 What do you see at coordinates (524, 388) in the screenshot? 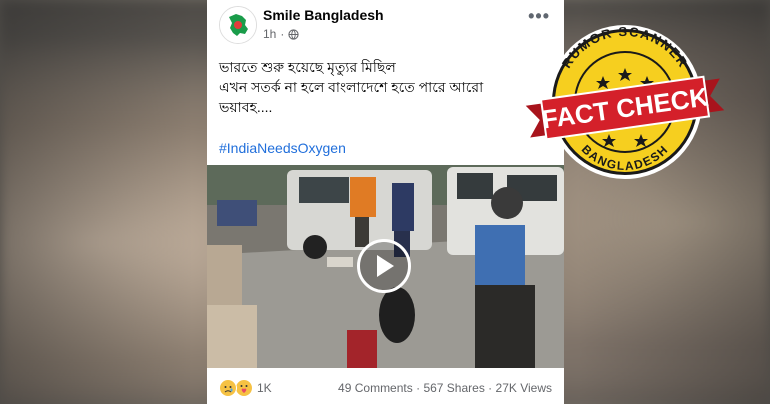
I see `views-count: 27K Views` at bounding box center [524, 388].